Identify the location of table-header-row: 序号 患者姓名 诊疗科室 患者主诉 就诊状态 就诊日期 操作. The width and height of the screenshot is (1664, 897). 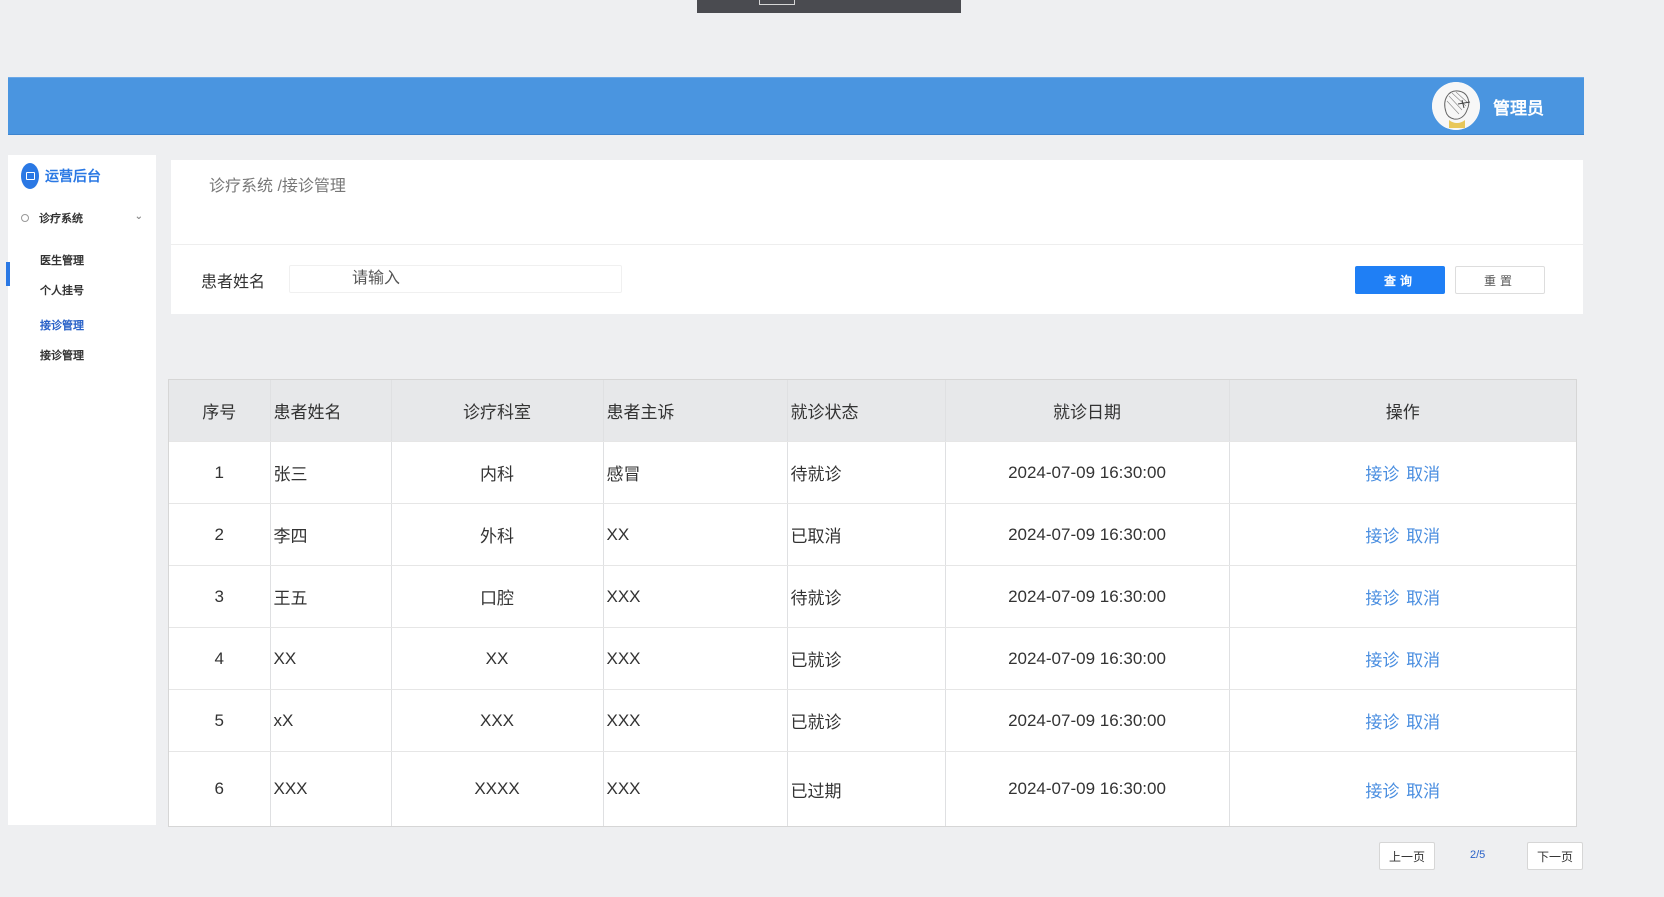
(872, 411).